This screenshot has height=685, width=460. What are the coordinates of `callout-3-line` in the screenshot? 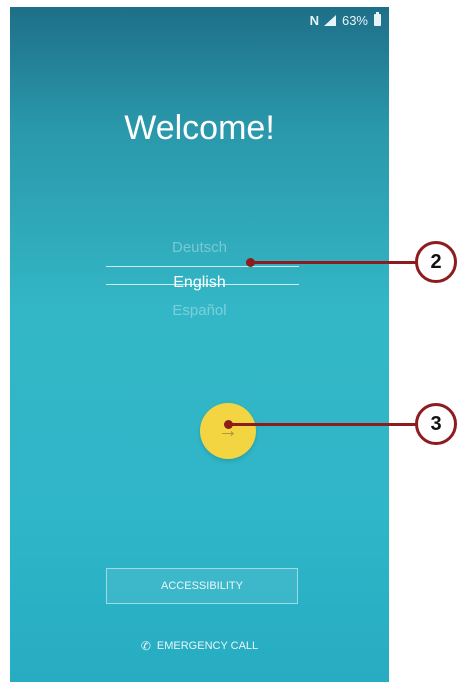 It's located at (323, 424).